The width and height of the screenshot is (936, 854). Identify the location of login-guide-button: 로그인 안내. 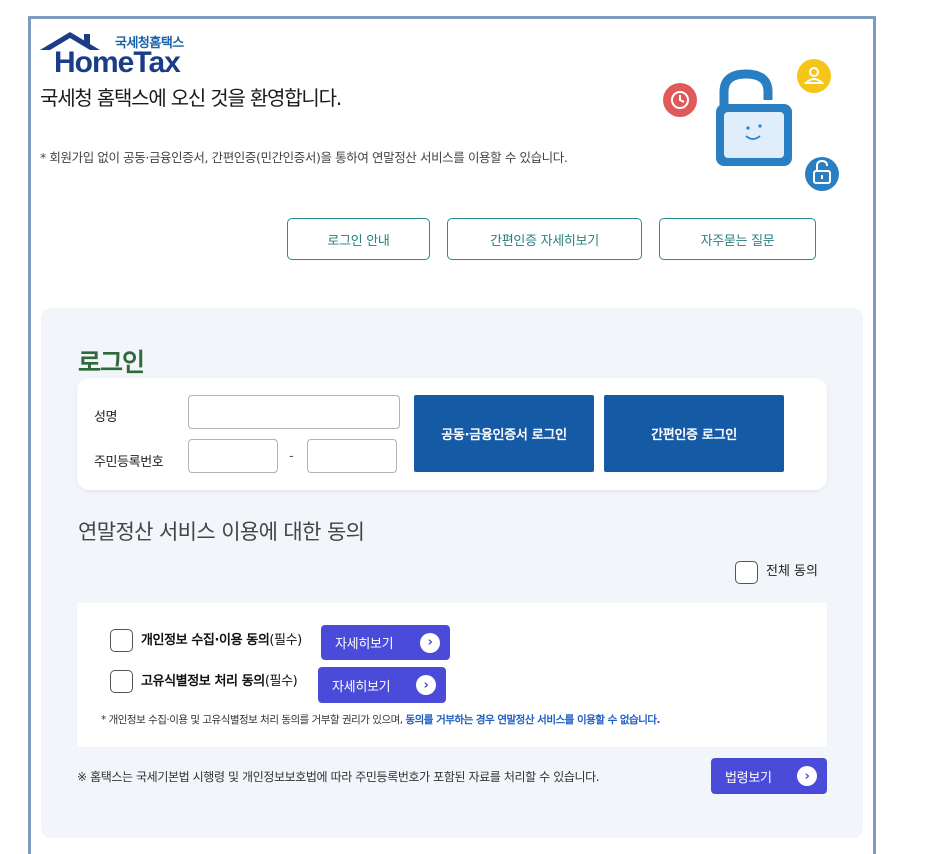
(358, 239).